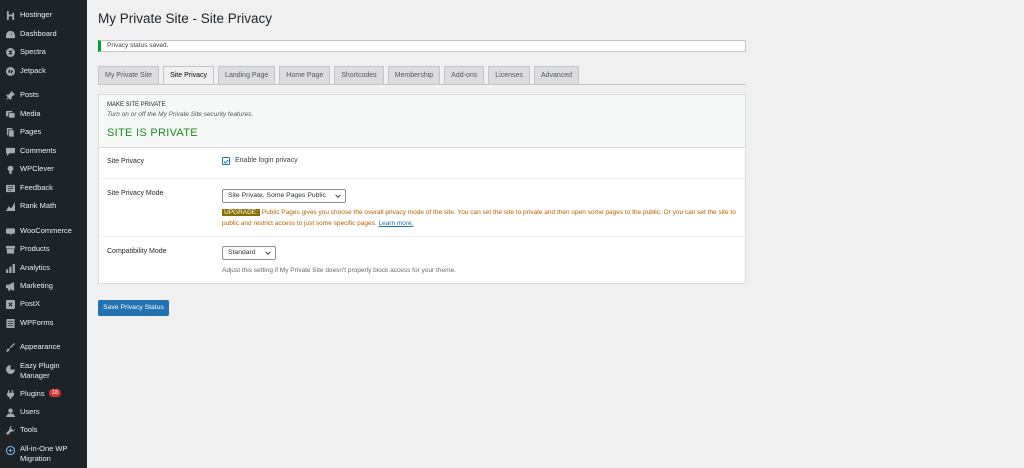 The width and height of the screenshot is (1024, 468). I want to click on tab-membership: Membership, so click(414, 75).